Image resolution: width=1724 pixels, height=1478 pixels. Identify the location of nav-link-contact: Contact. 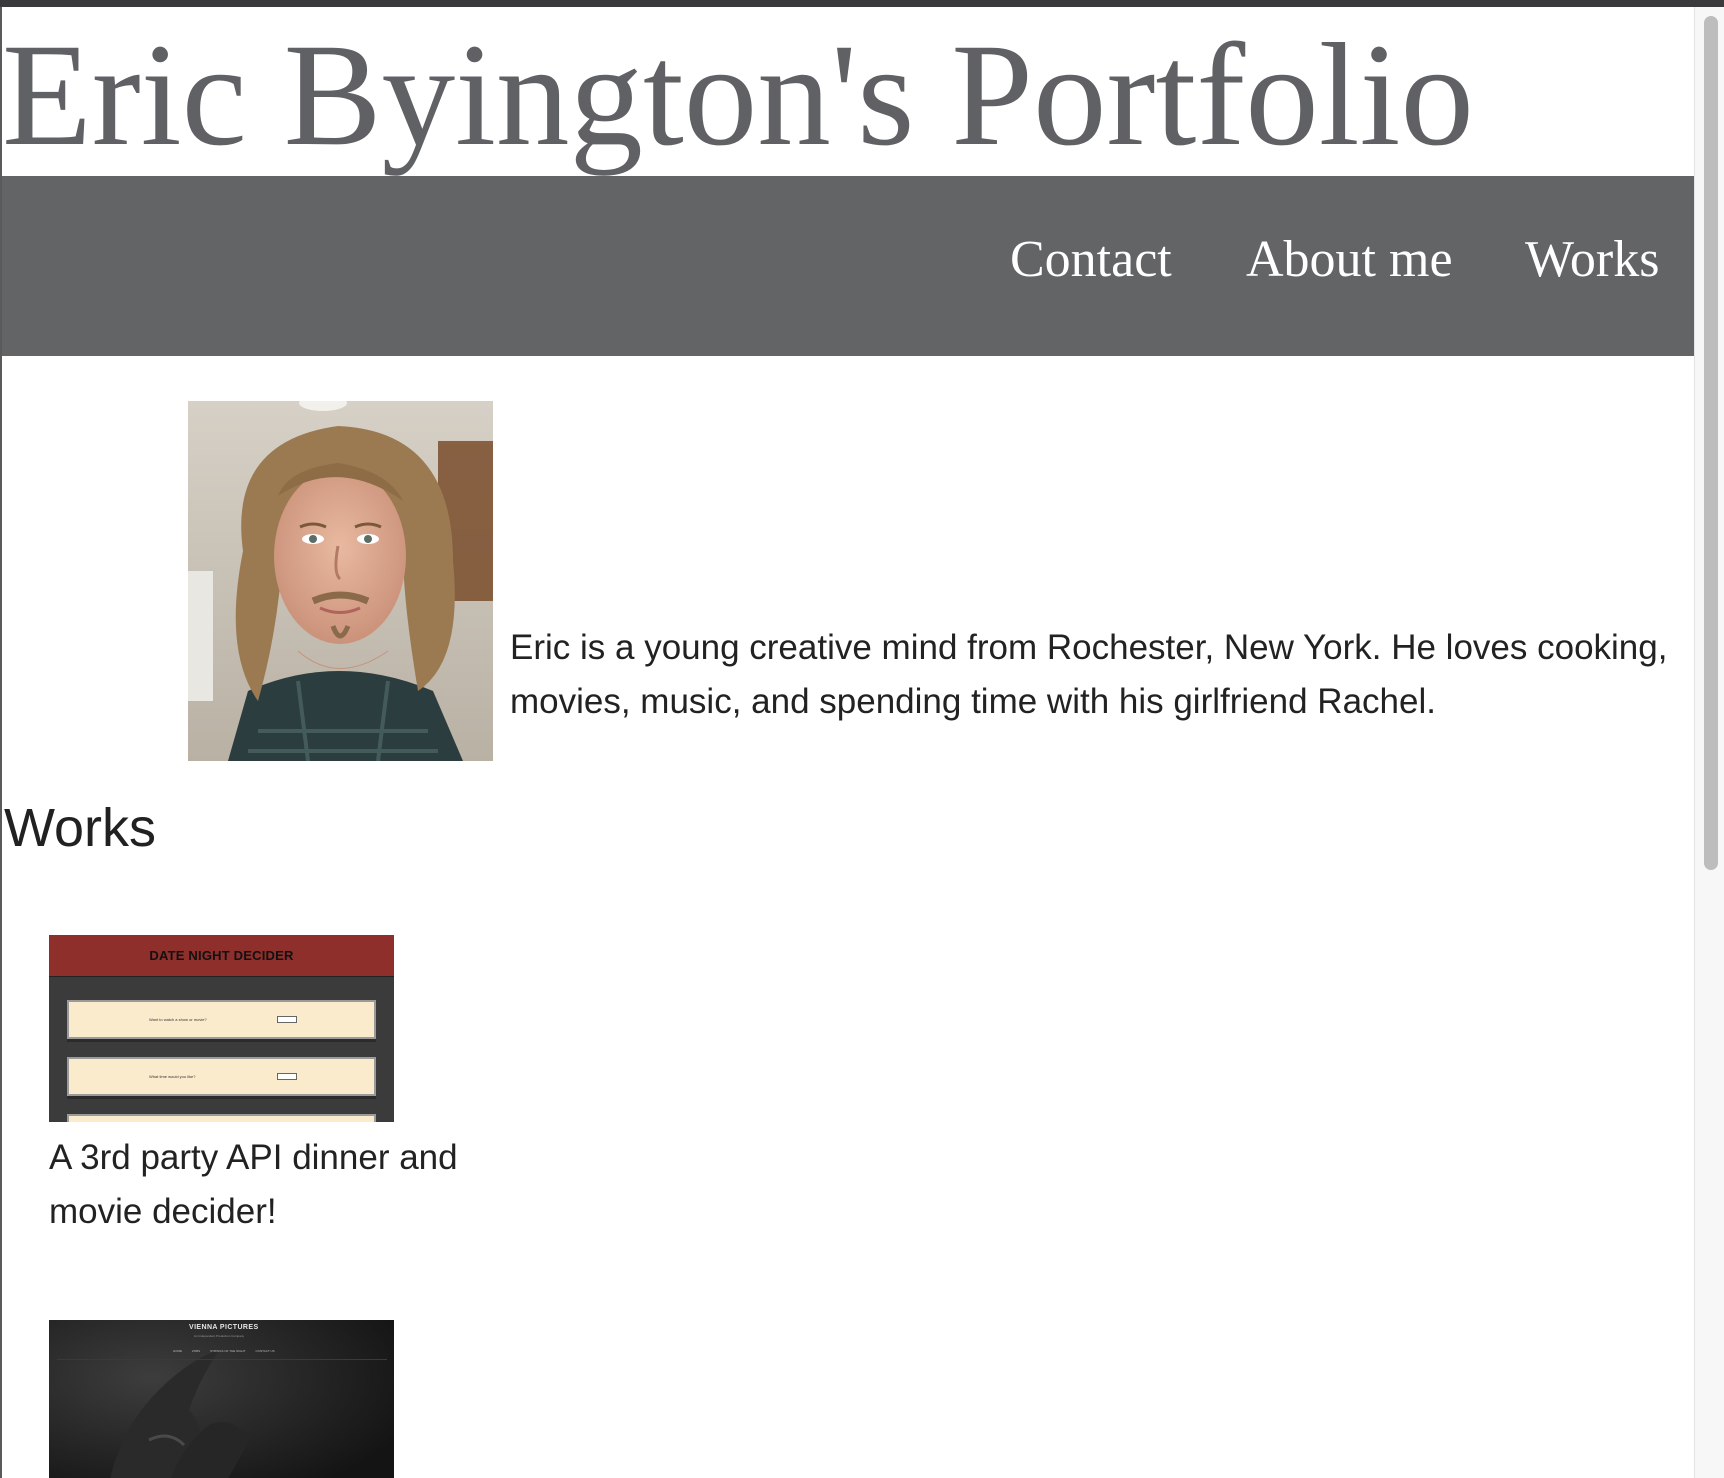
(1091, 260).